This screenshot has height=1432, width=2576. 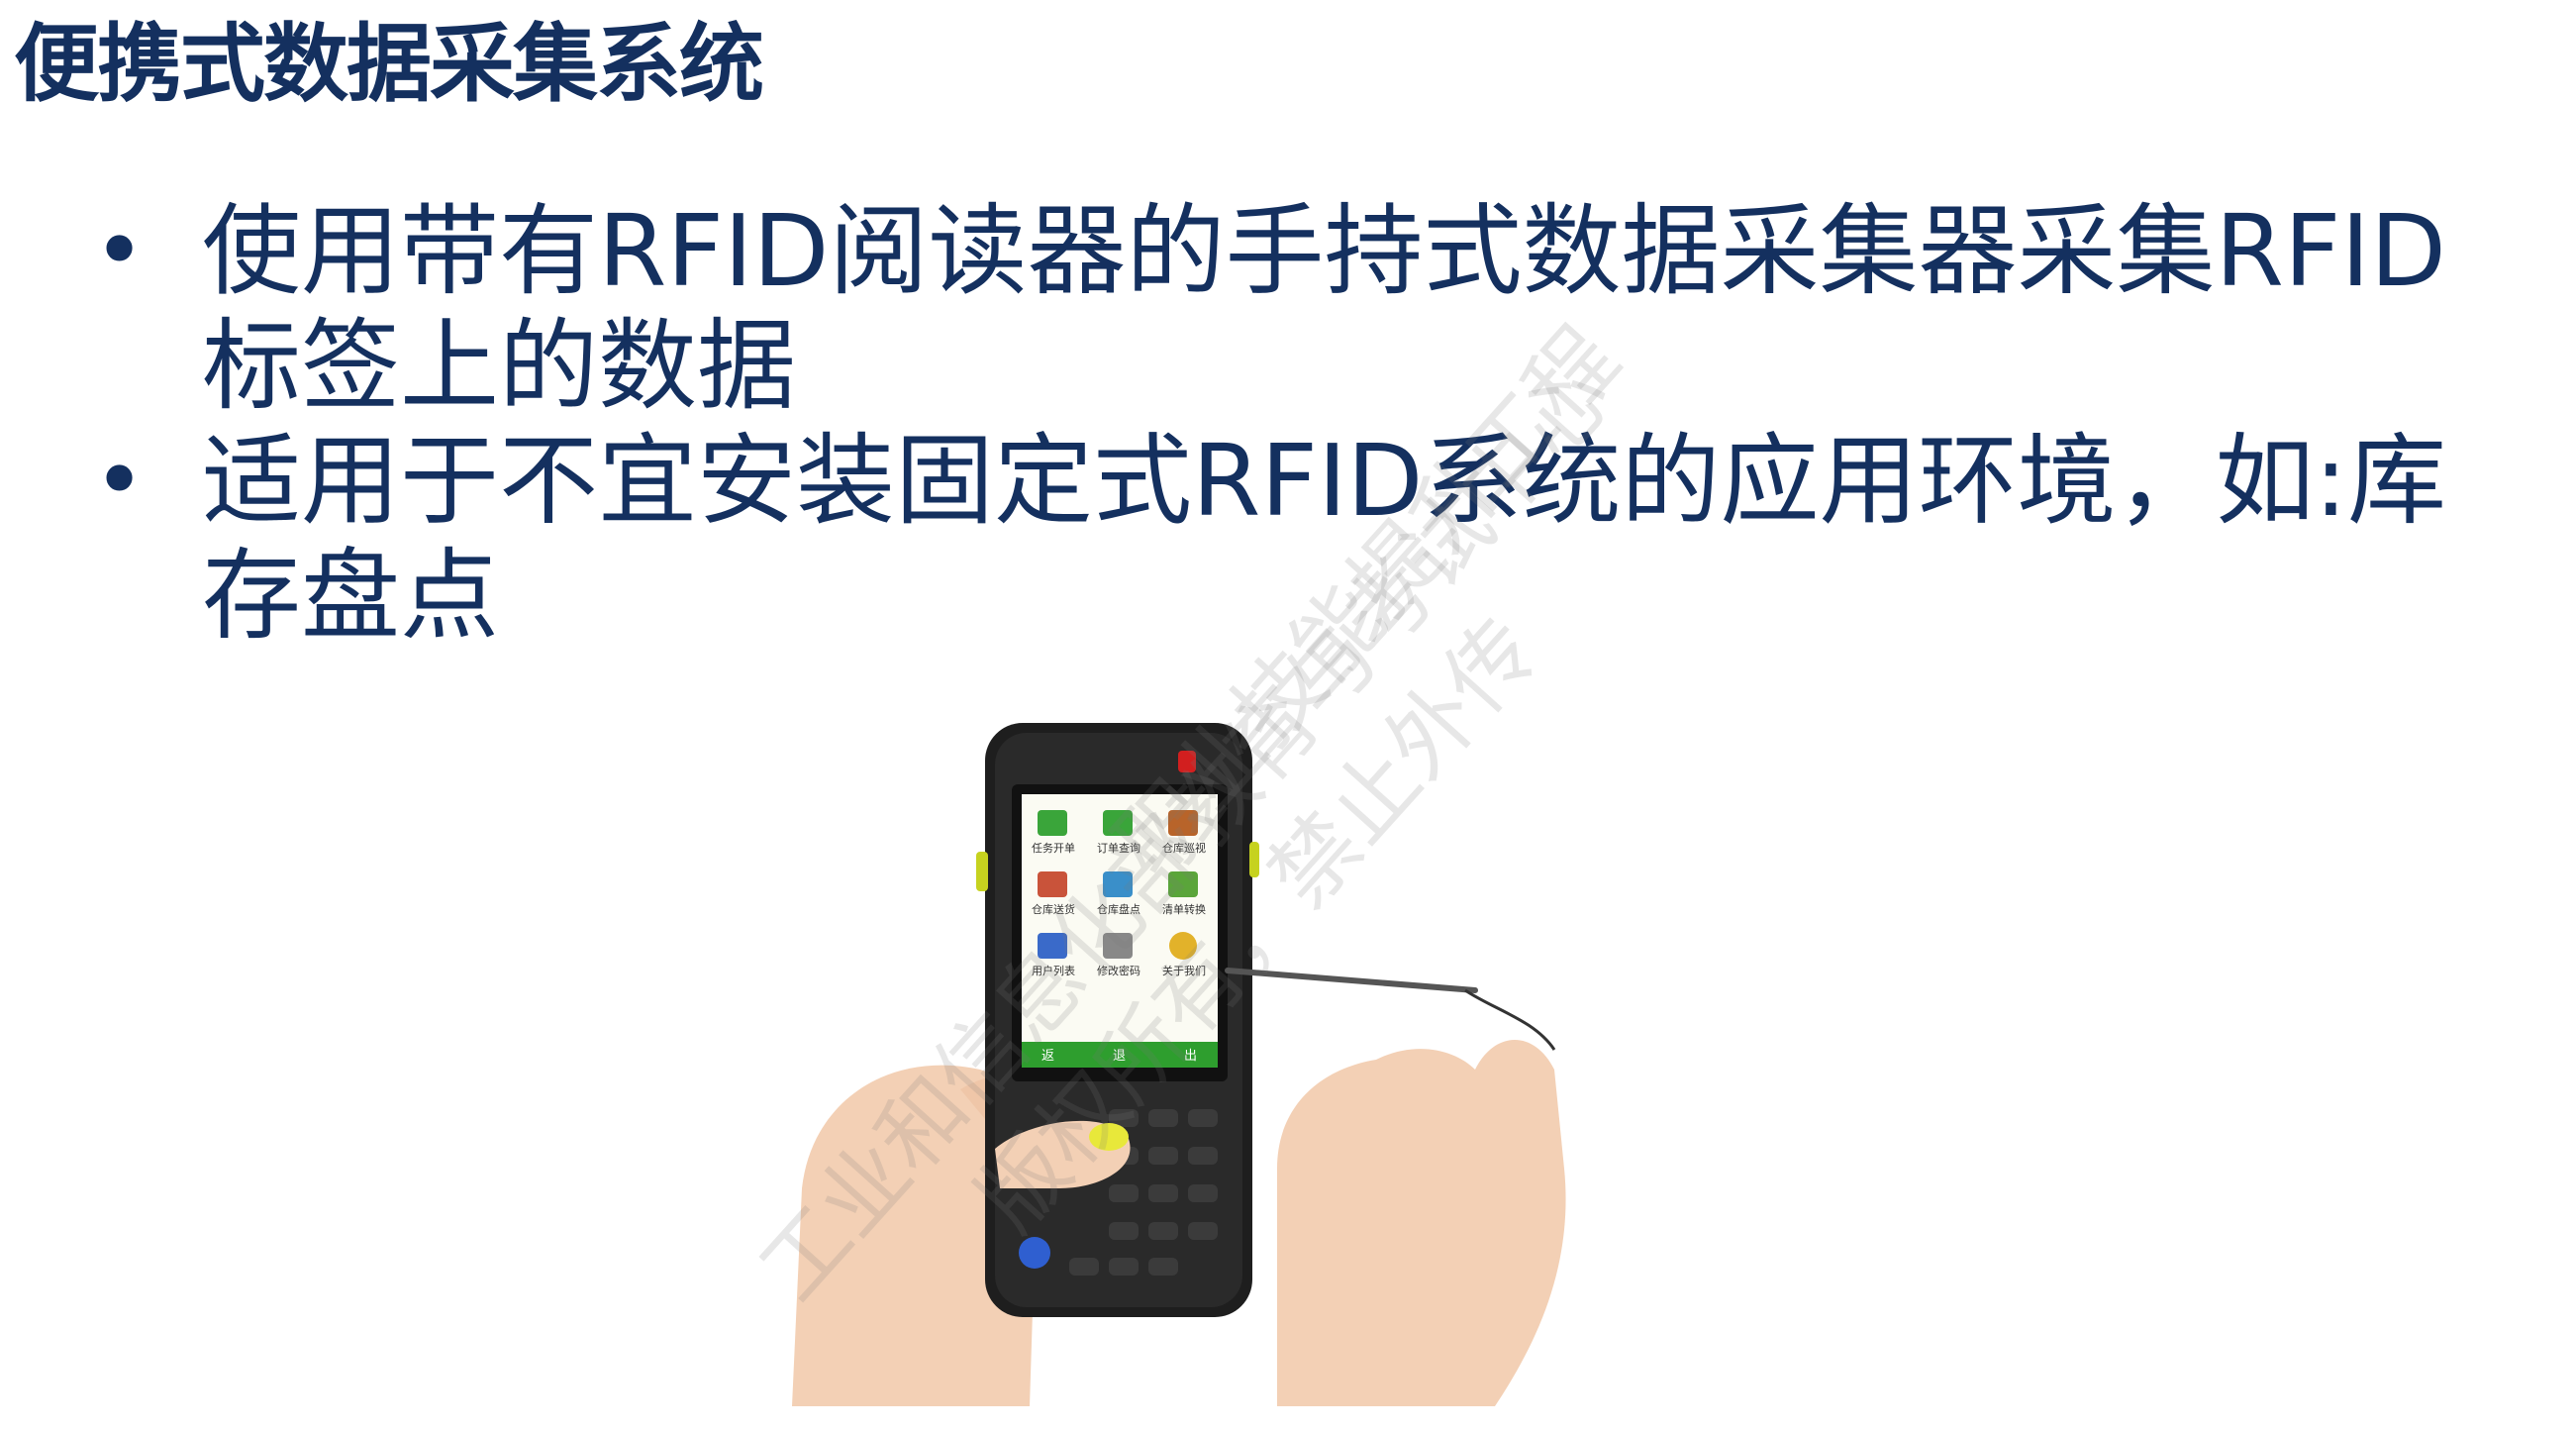 I want to click on bullet-item: • 适用于不宜安装固定式RFID系统的应用环境，如:库存盘点, so click(x=1267, y=539).